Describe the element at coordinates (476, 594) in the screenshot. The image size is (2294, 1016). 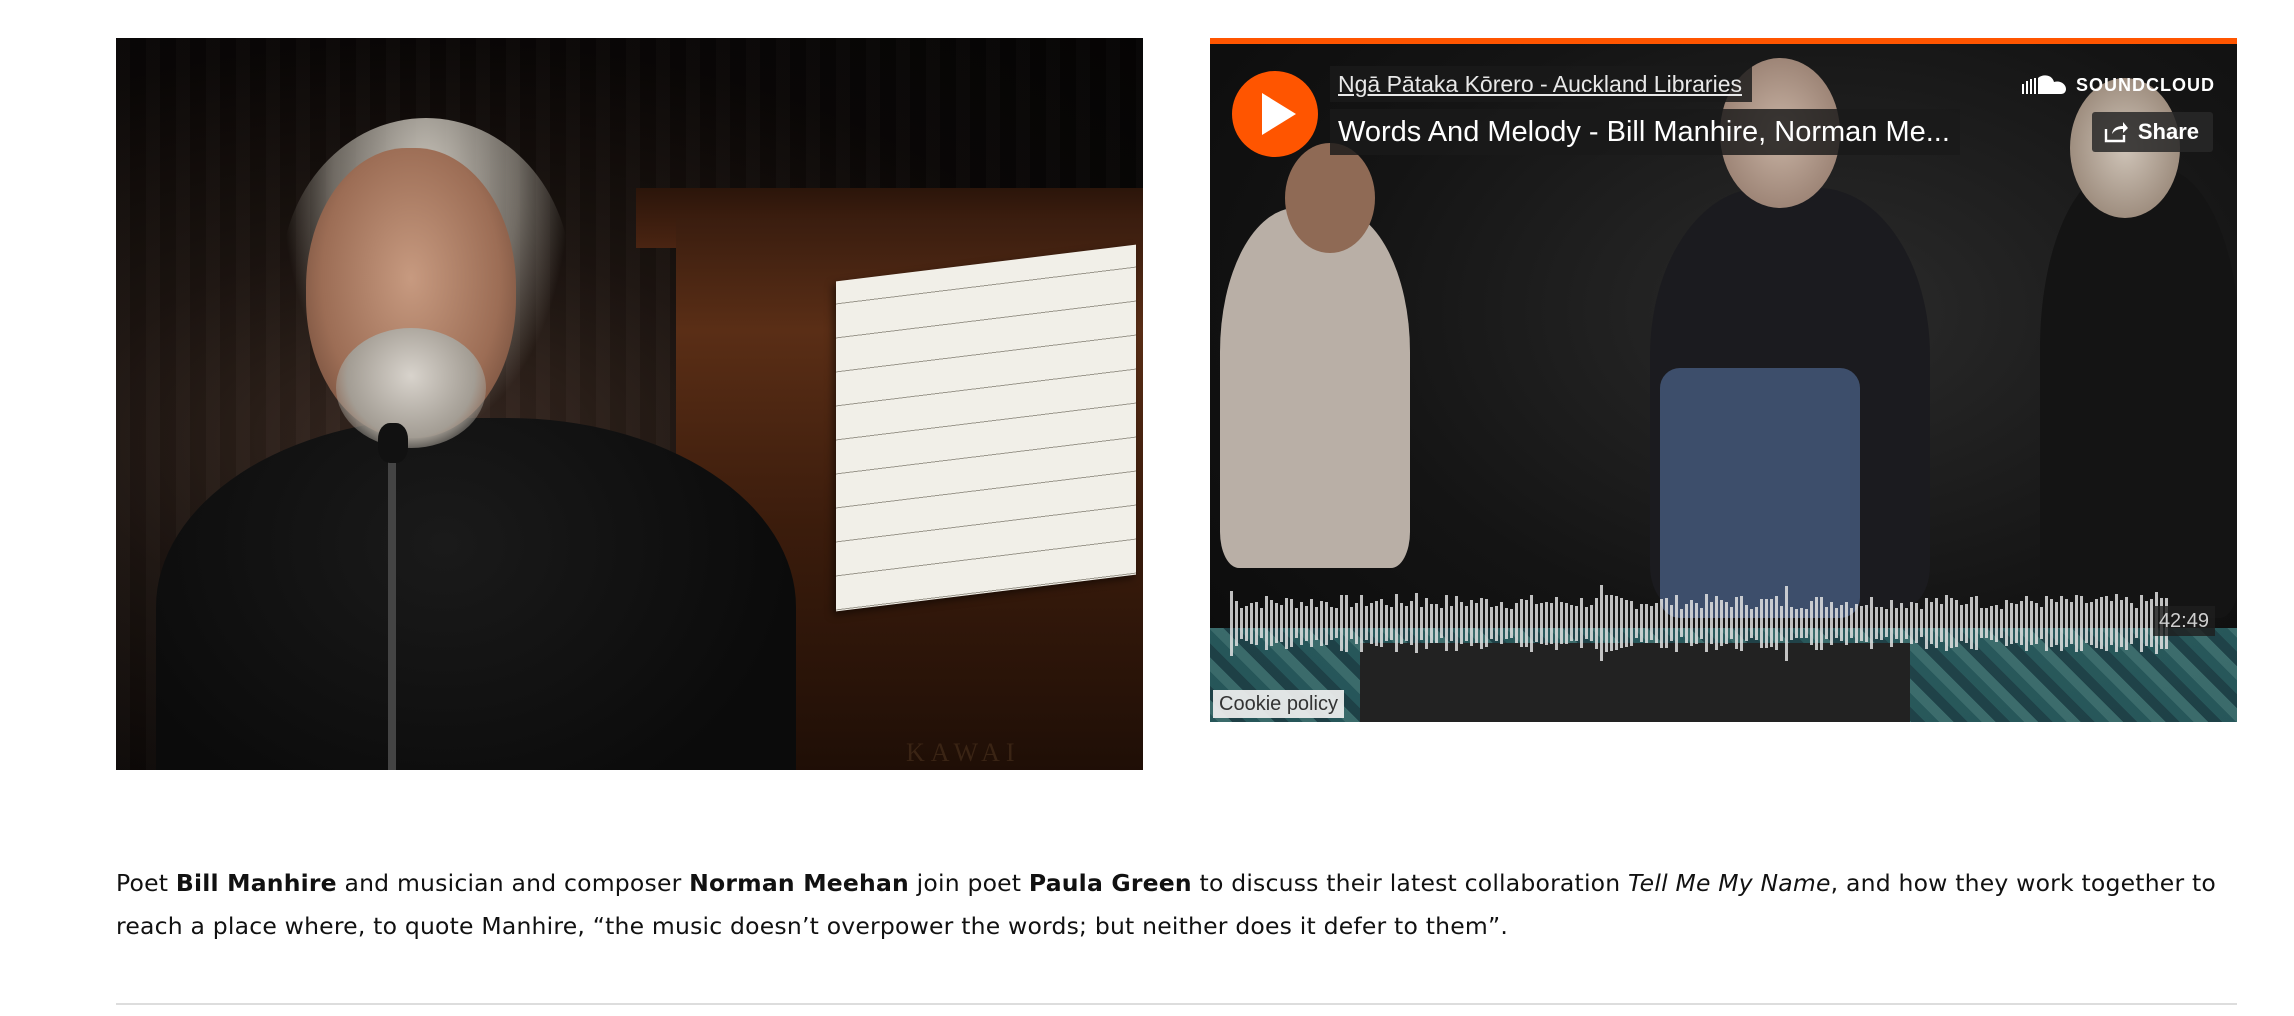
I see `musician-body` at that location.